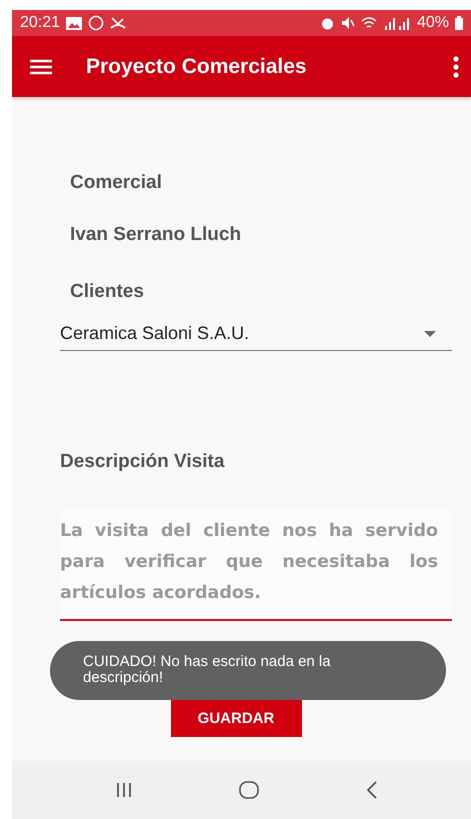 This screenshot has height=819, width=471. I want to click on field-label: Clientes, so click(107, 292).